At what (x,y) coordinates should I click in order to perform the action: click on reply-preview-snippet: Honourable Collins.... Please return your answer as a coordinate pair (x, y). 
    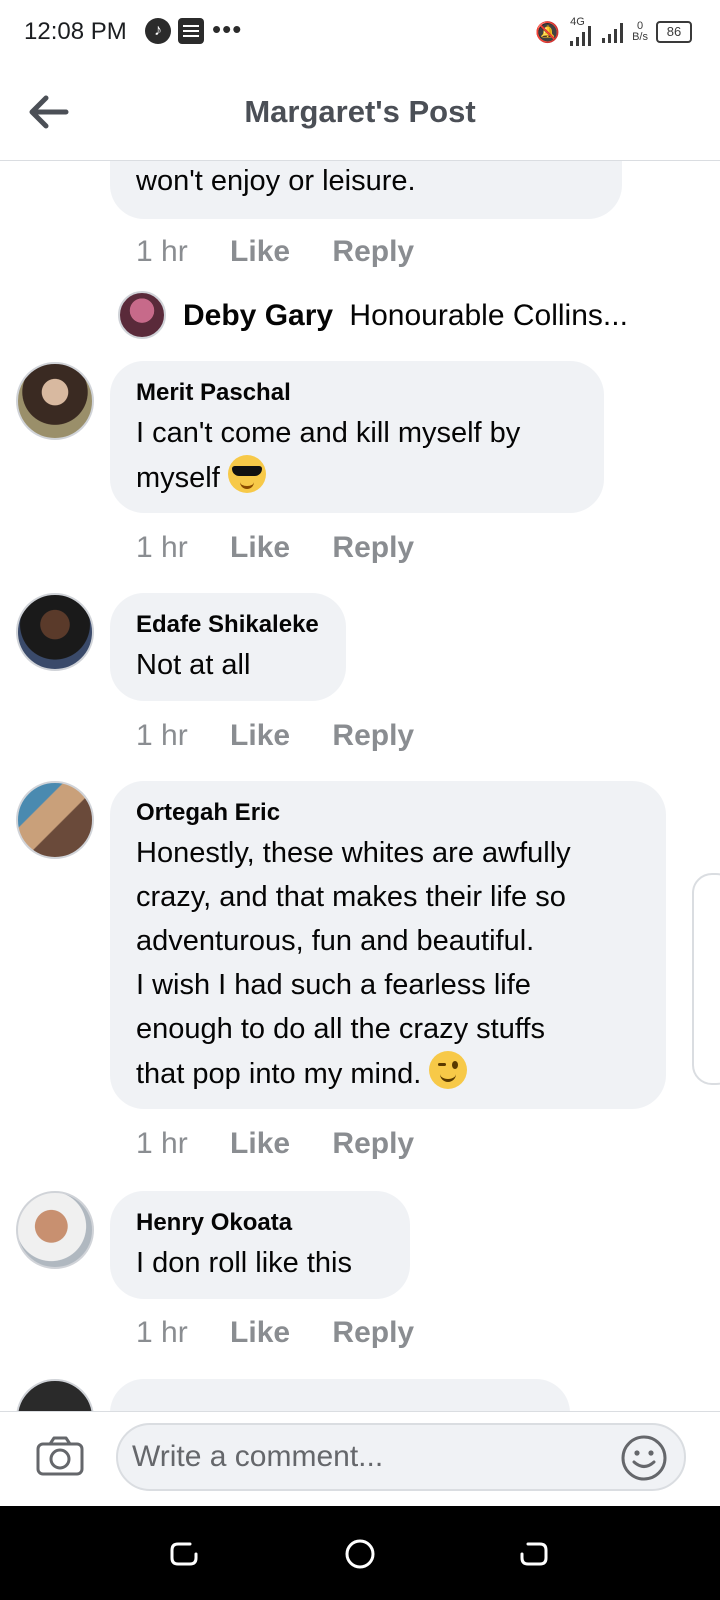
    Looking at the image, I should click on (488, 315).